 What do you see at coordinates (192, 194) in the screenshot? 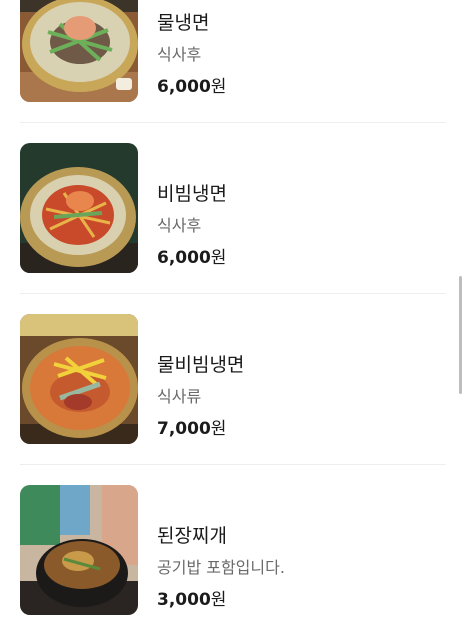
I see `menu-item-name: 비빔냉면` at bounding box center [192, 194].